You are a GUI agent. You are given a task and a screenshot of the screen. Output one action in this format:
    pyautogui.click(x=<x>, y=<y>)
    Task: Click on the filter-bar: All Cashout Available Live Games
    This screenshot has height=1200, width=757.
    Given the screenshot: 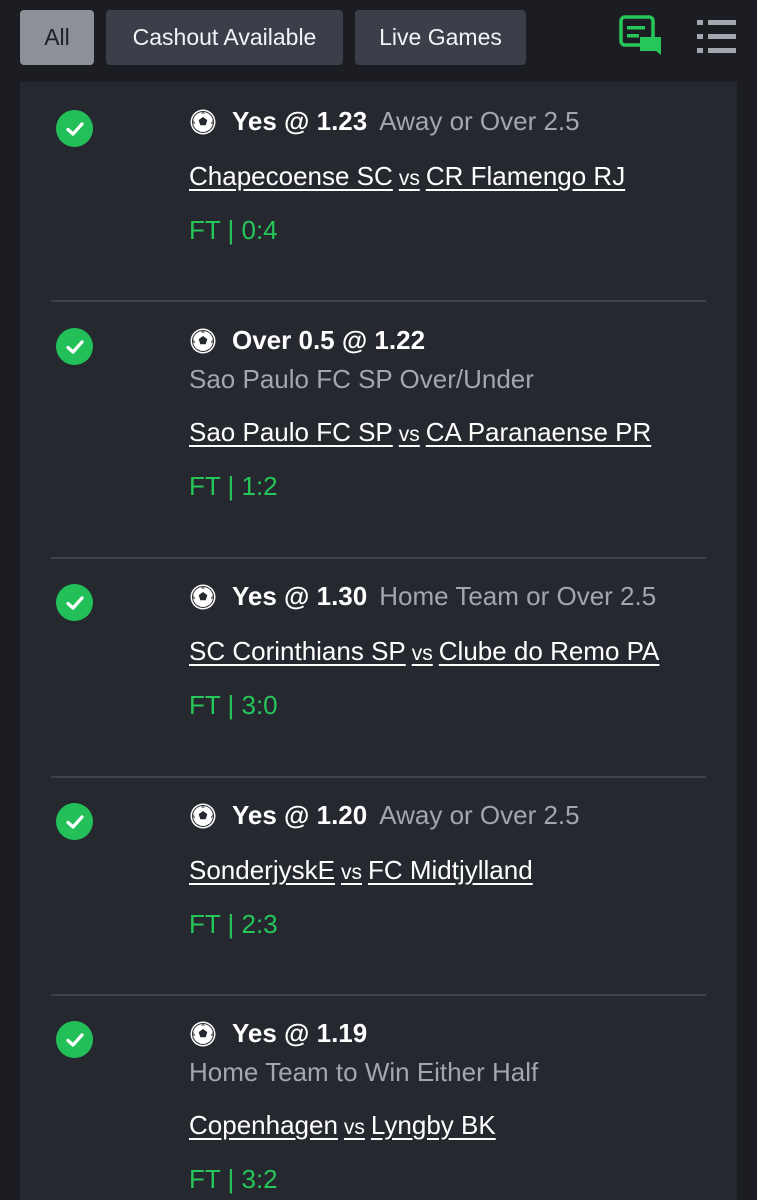 What is the action you would take?
    pyautogui.click(x=378, y=39)
    